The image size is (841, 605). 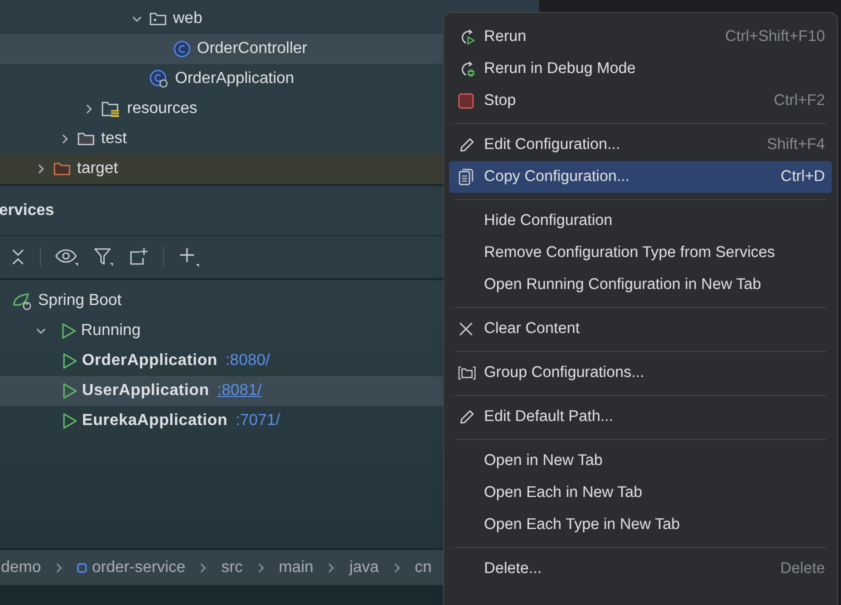 I want to click on add-tab-icon, so click(x=139, y=257).